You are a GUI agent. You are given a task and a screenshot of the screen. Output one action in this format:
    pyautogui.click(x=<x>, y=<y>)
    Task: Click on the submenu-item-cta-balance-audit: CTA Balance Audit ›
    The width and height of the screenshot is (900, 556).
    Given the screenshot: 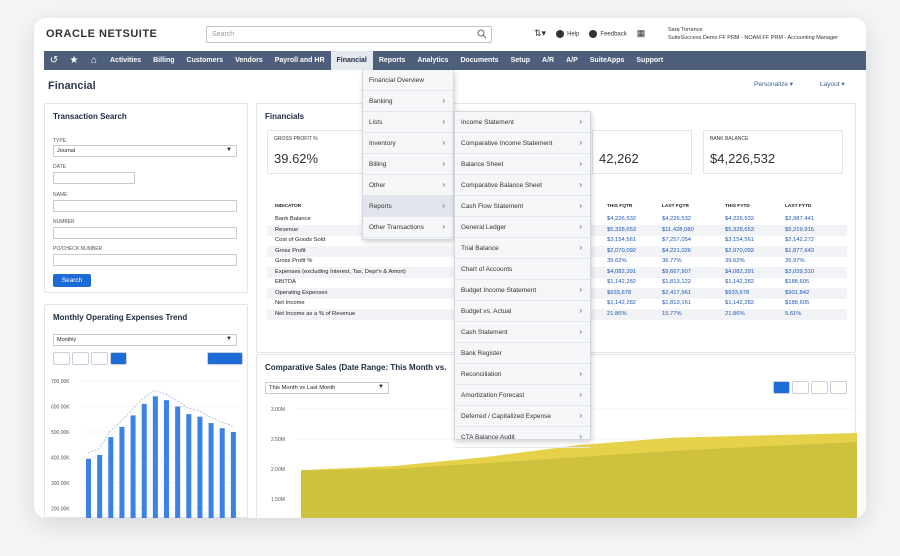 What is the action you would take?
    pyautogui.click(x=522, y=437)
    